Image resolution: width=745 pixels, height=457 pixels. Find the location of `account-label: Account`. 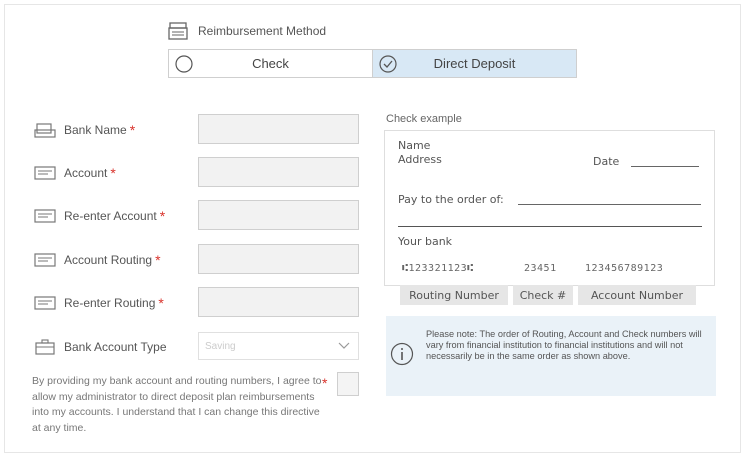

account-label: Account is located at coordinates (86, 173).